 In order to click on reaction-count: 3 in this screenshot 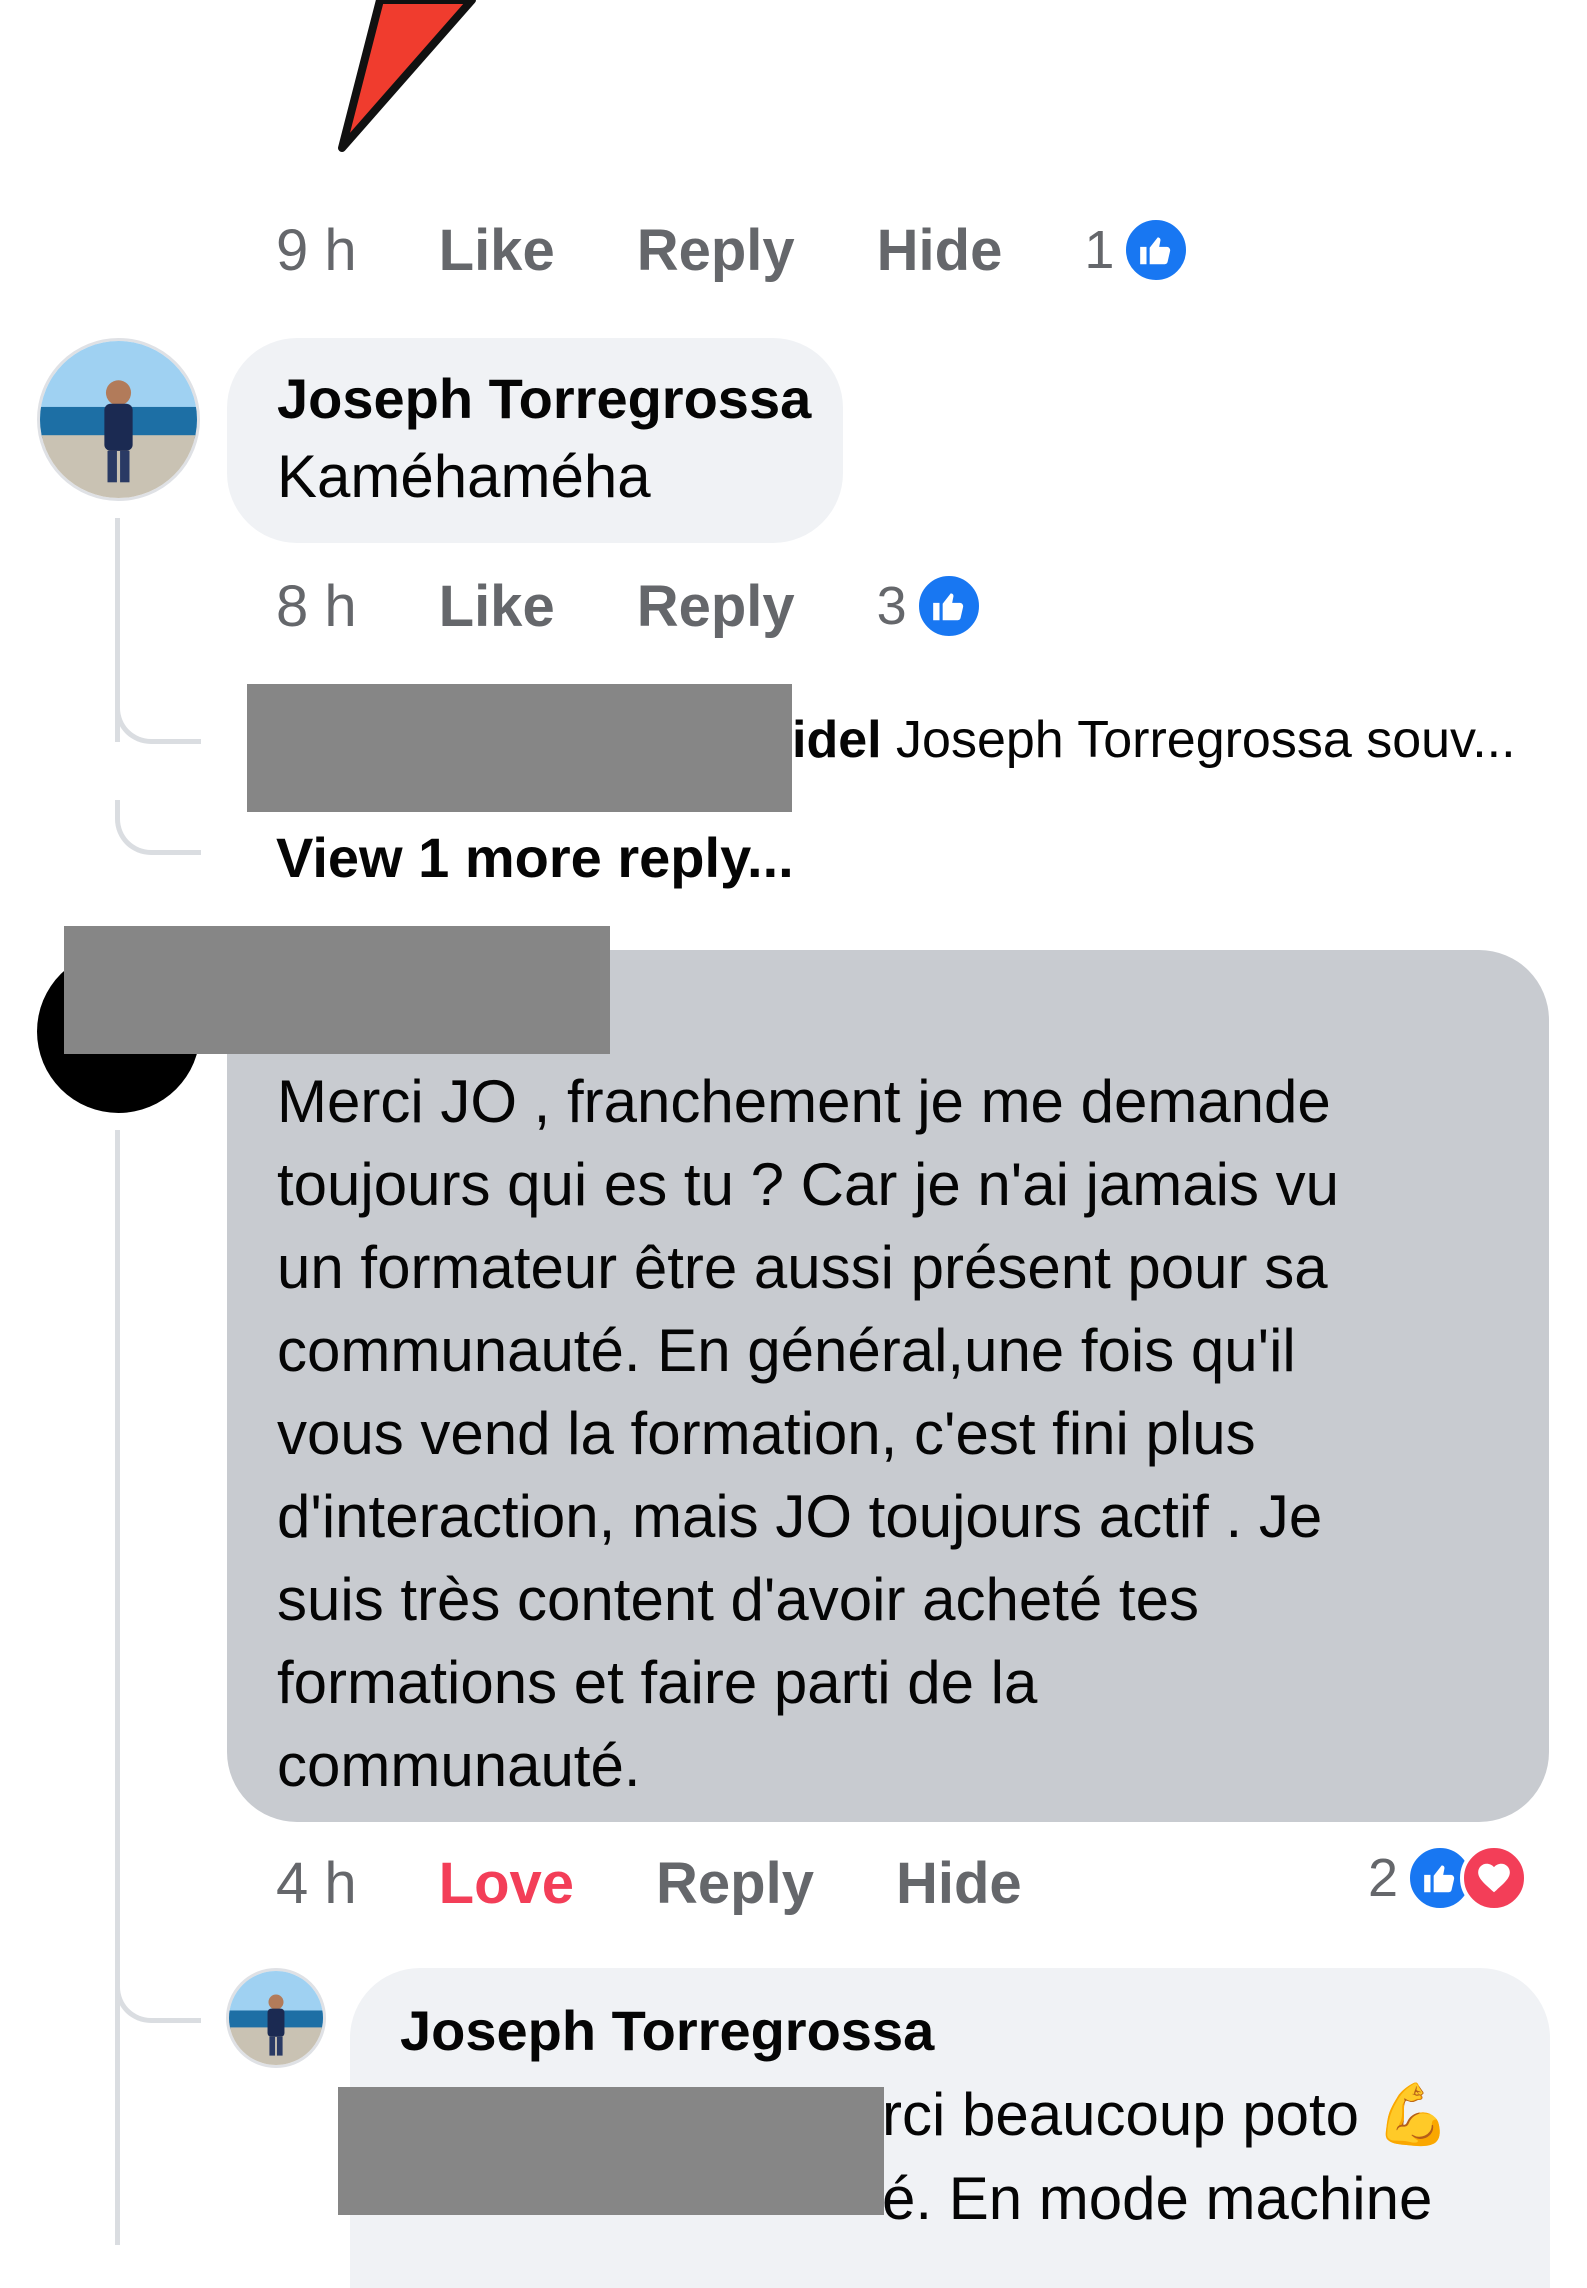, I will do `click(892, 606)`.